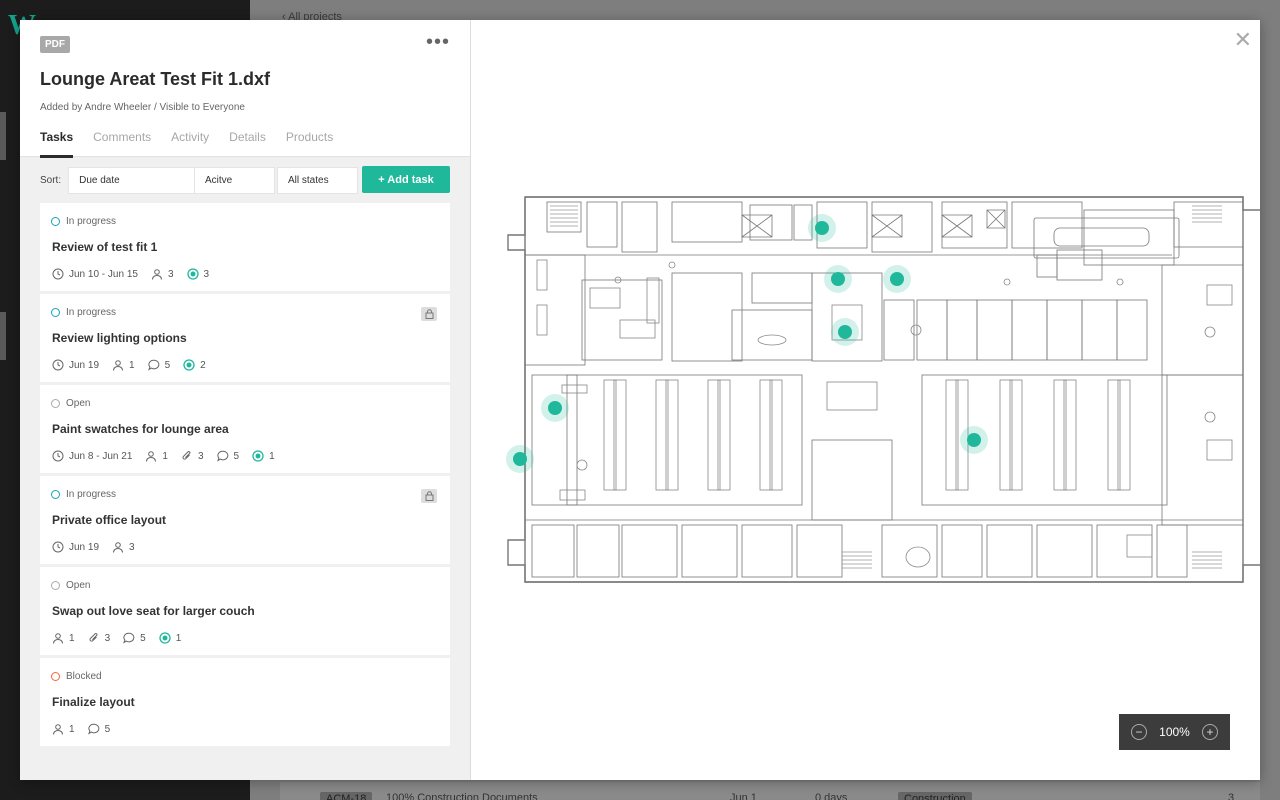 Image resolution: width=1280 pixels, height=800 pixels. Describe the element at coordinates (55, 44) in the screenshot. I see `file-type-badge: PDF` at that location.